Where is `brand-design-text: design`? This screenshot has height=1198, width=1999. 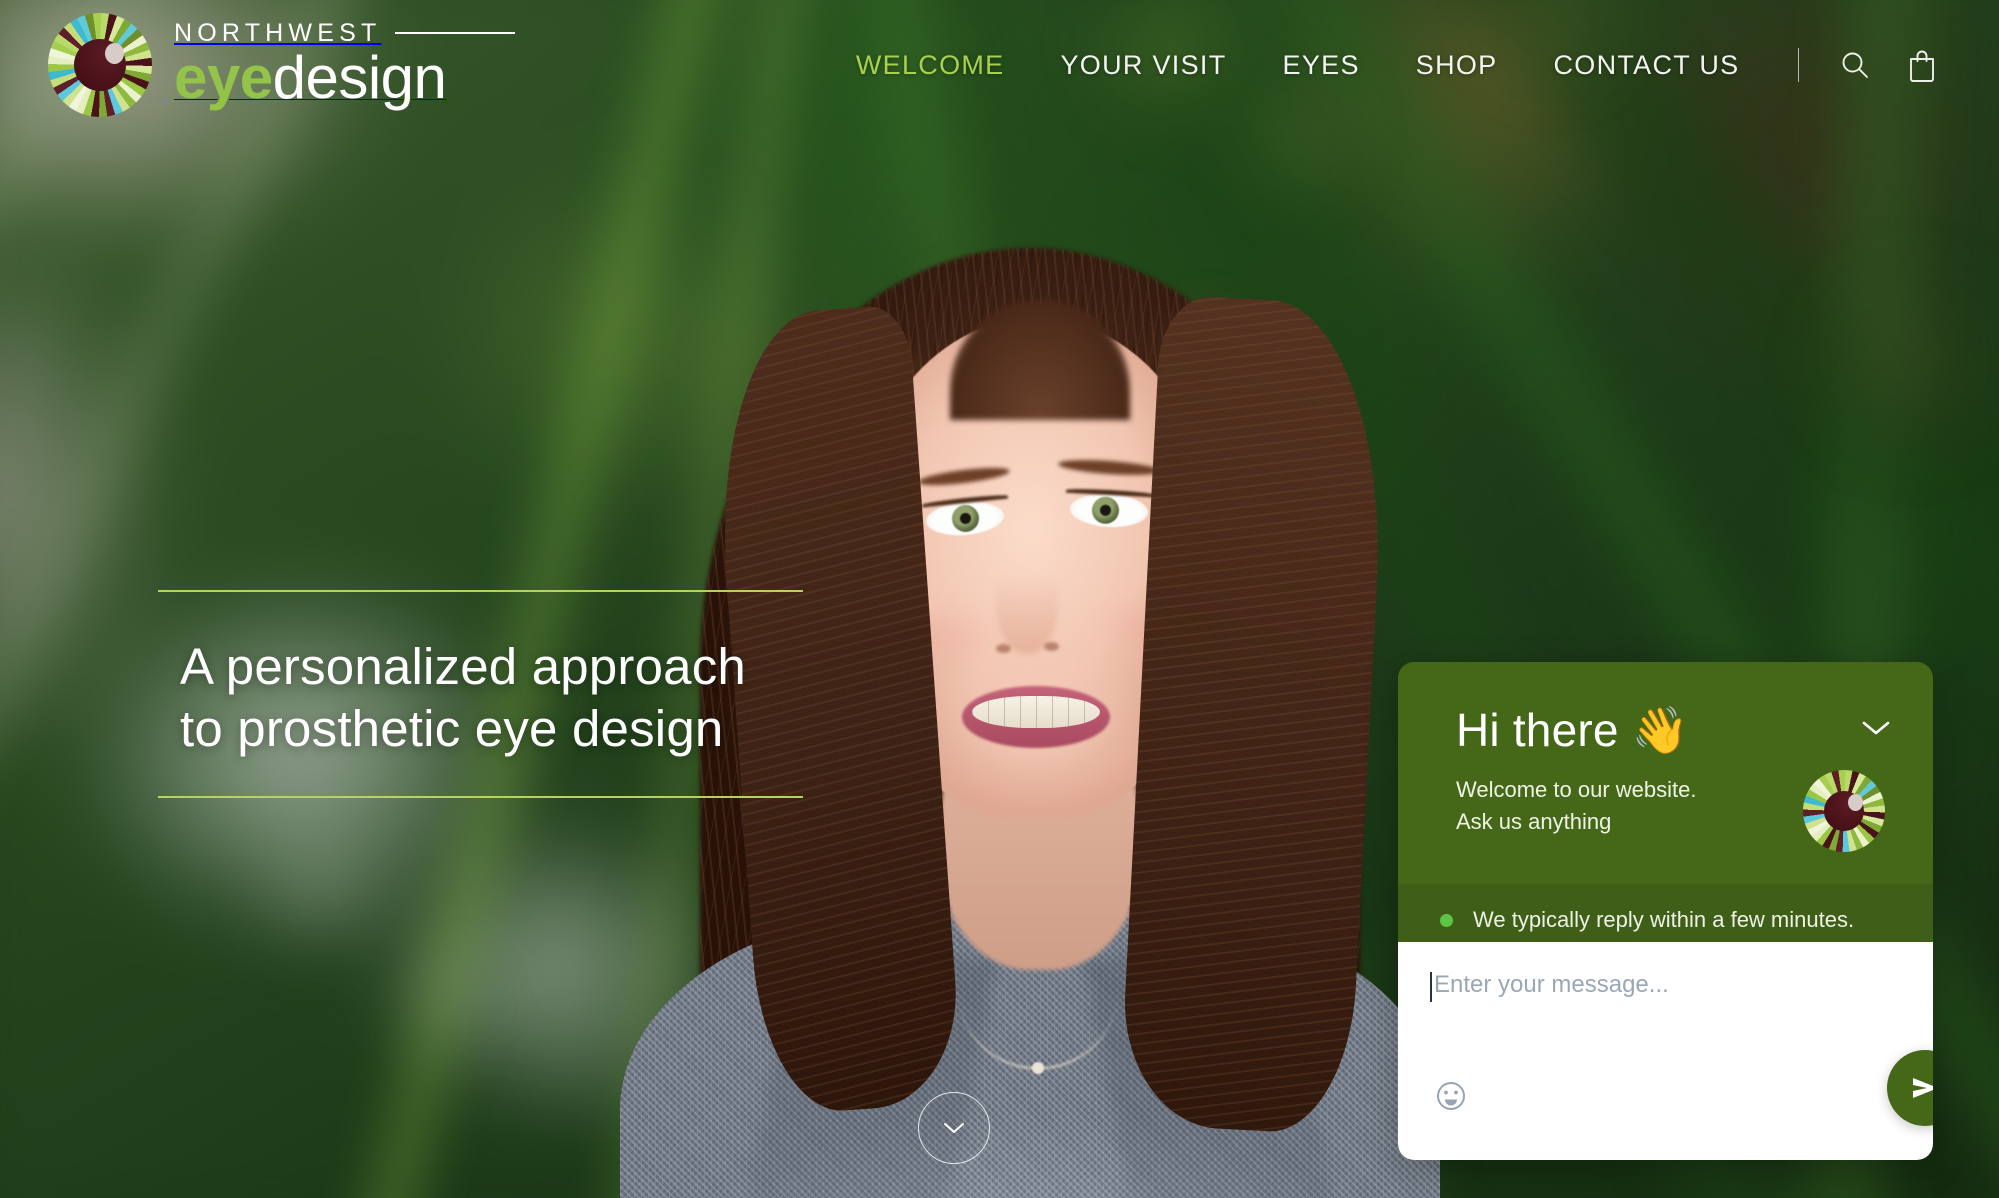
brand-design-text: design is located at coordinates (359, 77).